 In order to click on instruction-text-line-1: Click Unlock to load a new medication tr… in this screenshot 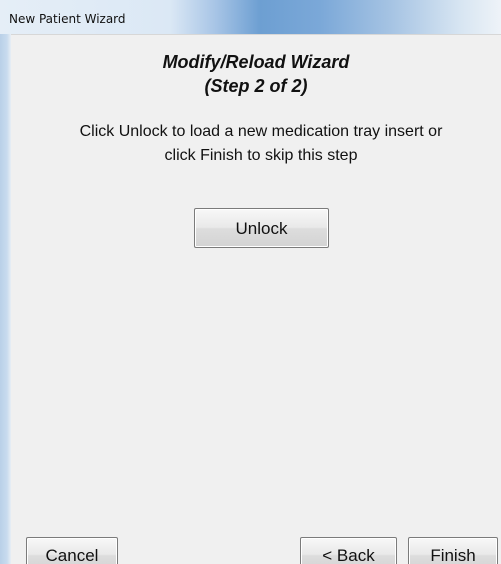, I will do `click(261, 131)`.